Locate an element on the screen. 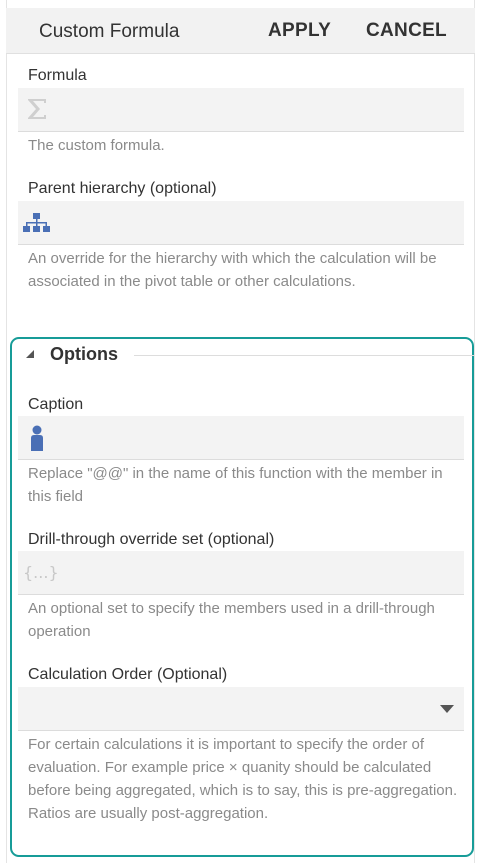 The width and height of the screenshot is (481, 863). apply-button: APPLY is located at coordinates (299, 31).